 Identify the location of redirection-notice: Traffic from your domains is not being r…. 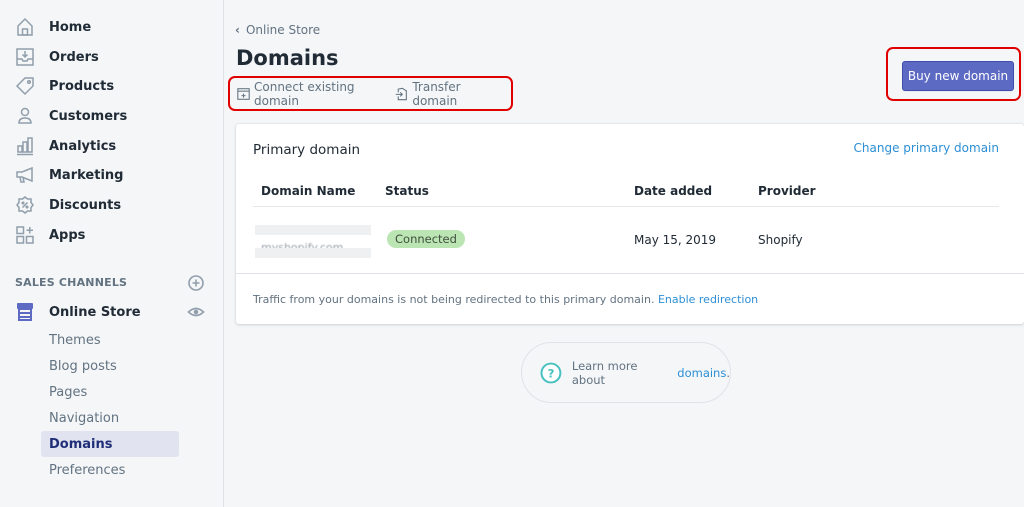
(505, 299).